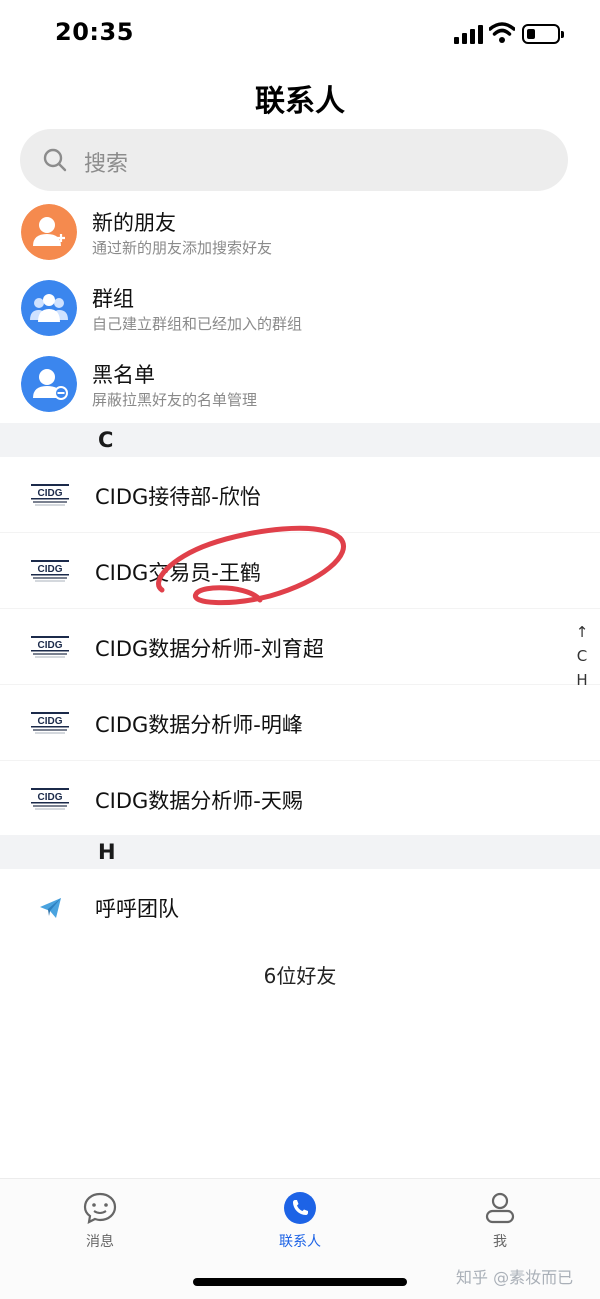 Image resolution: width=600 pixels, height=1299 pixels. Describe the element at coordinates (178, 573) in the screenshot. I see `contact-name: CIDG交易员-王鹤` at that location.